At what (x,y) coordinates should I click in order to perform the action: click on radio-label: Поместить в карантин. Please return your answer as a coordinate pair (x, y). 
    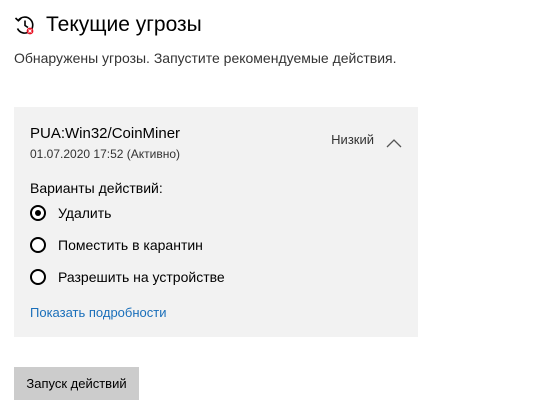
    Looking at the image, I should click on (130, 245).